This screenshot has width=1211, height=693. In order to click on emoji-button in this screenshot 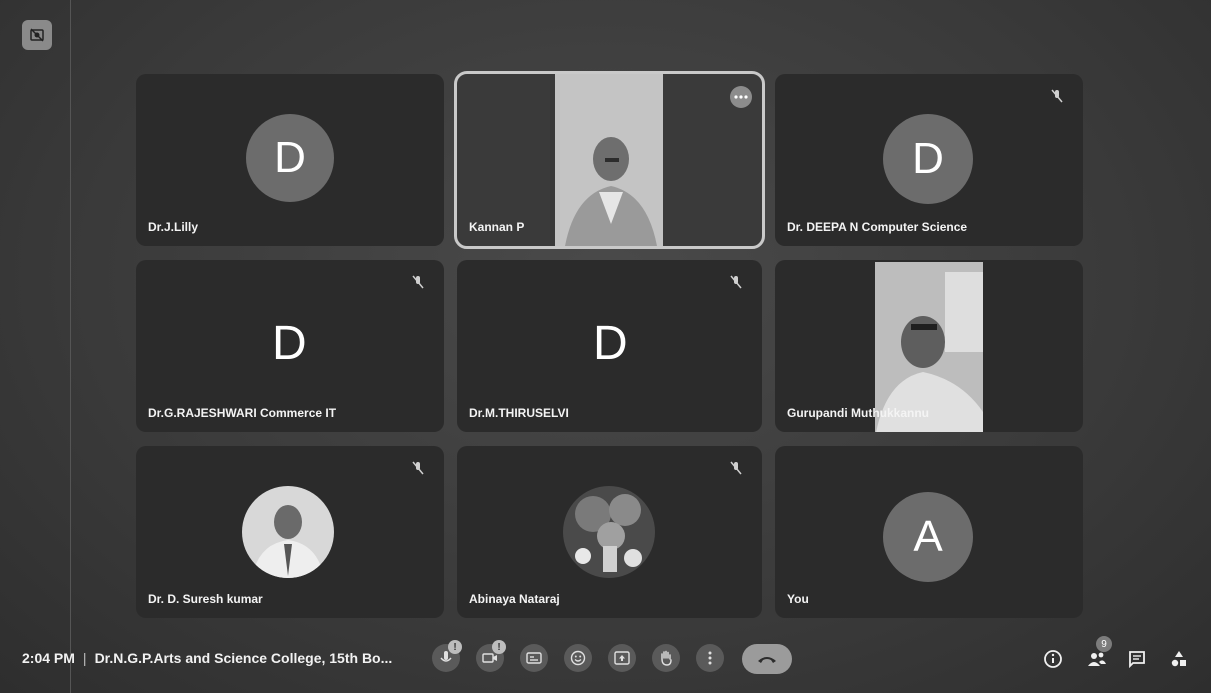, I will do `click(578, 658)`.